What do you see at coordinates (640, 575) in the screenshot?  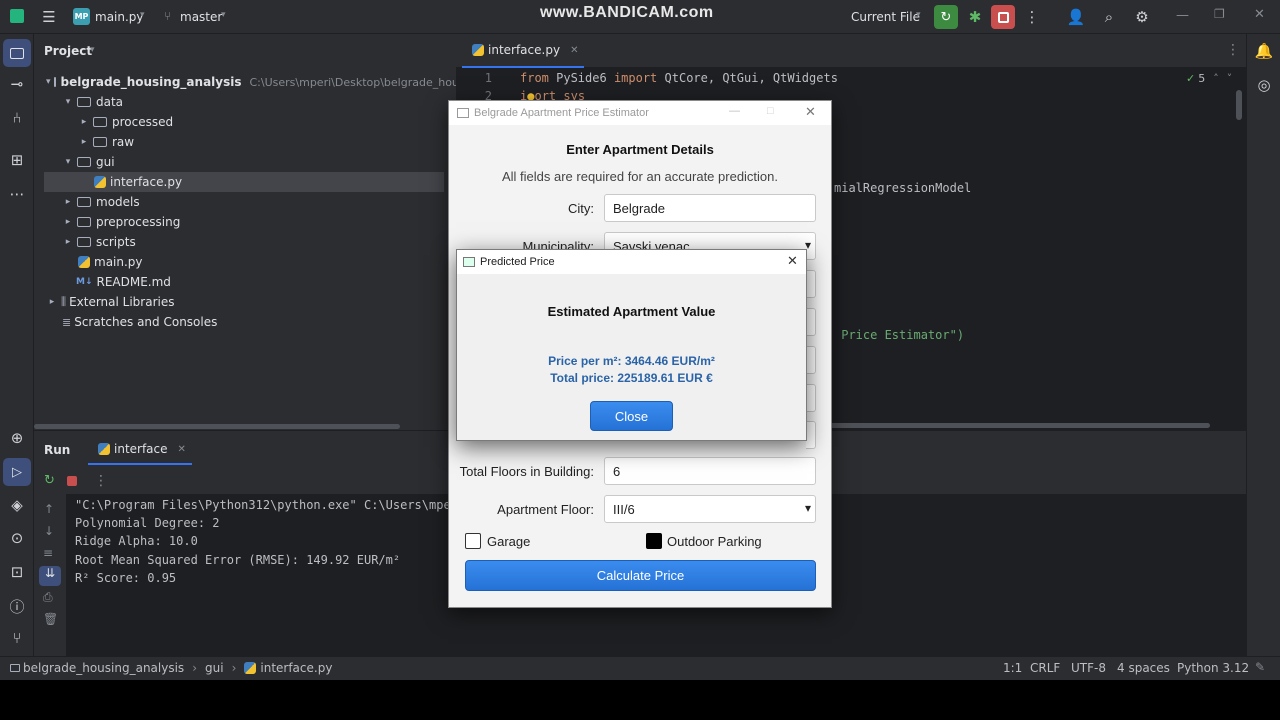 I see `calculate-price-button: Calculate Price` at bounding box center [640, 575].